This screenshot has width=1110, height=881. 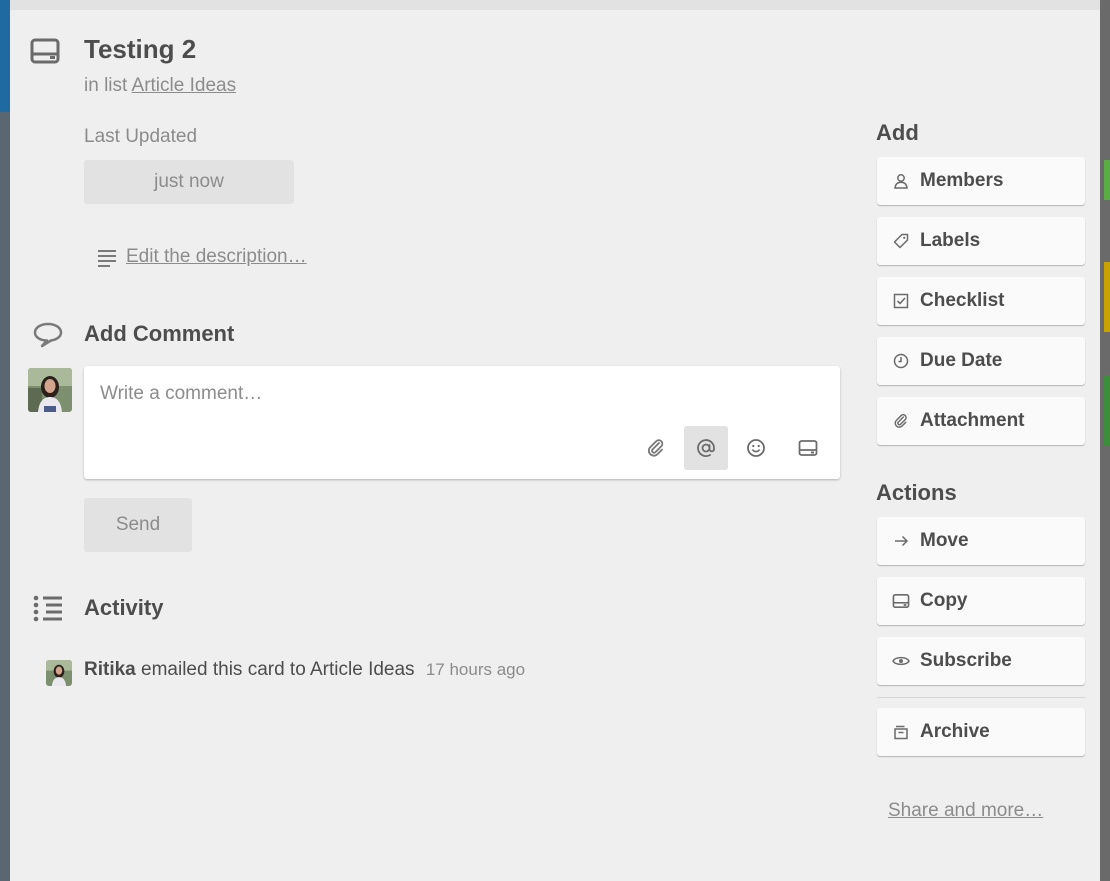 I want to click on clock-icon, so click(x=901, y=361).